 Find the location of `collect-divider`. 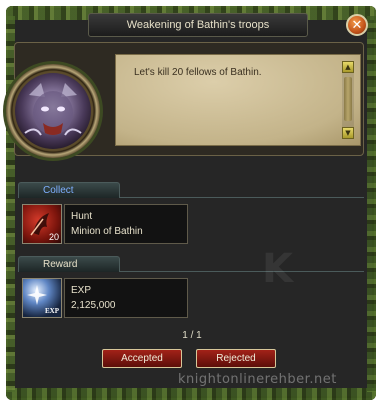

collect-divider is located at coordinates (242, 197).